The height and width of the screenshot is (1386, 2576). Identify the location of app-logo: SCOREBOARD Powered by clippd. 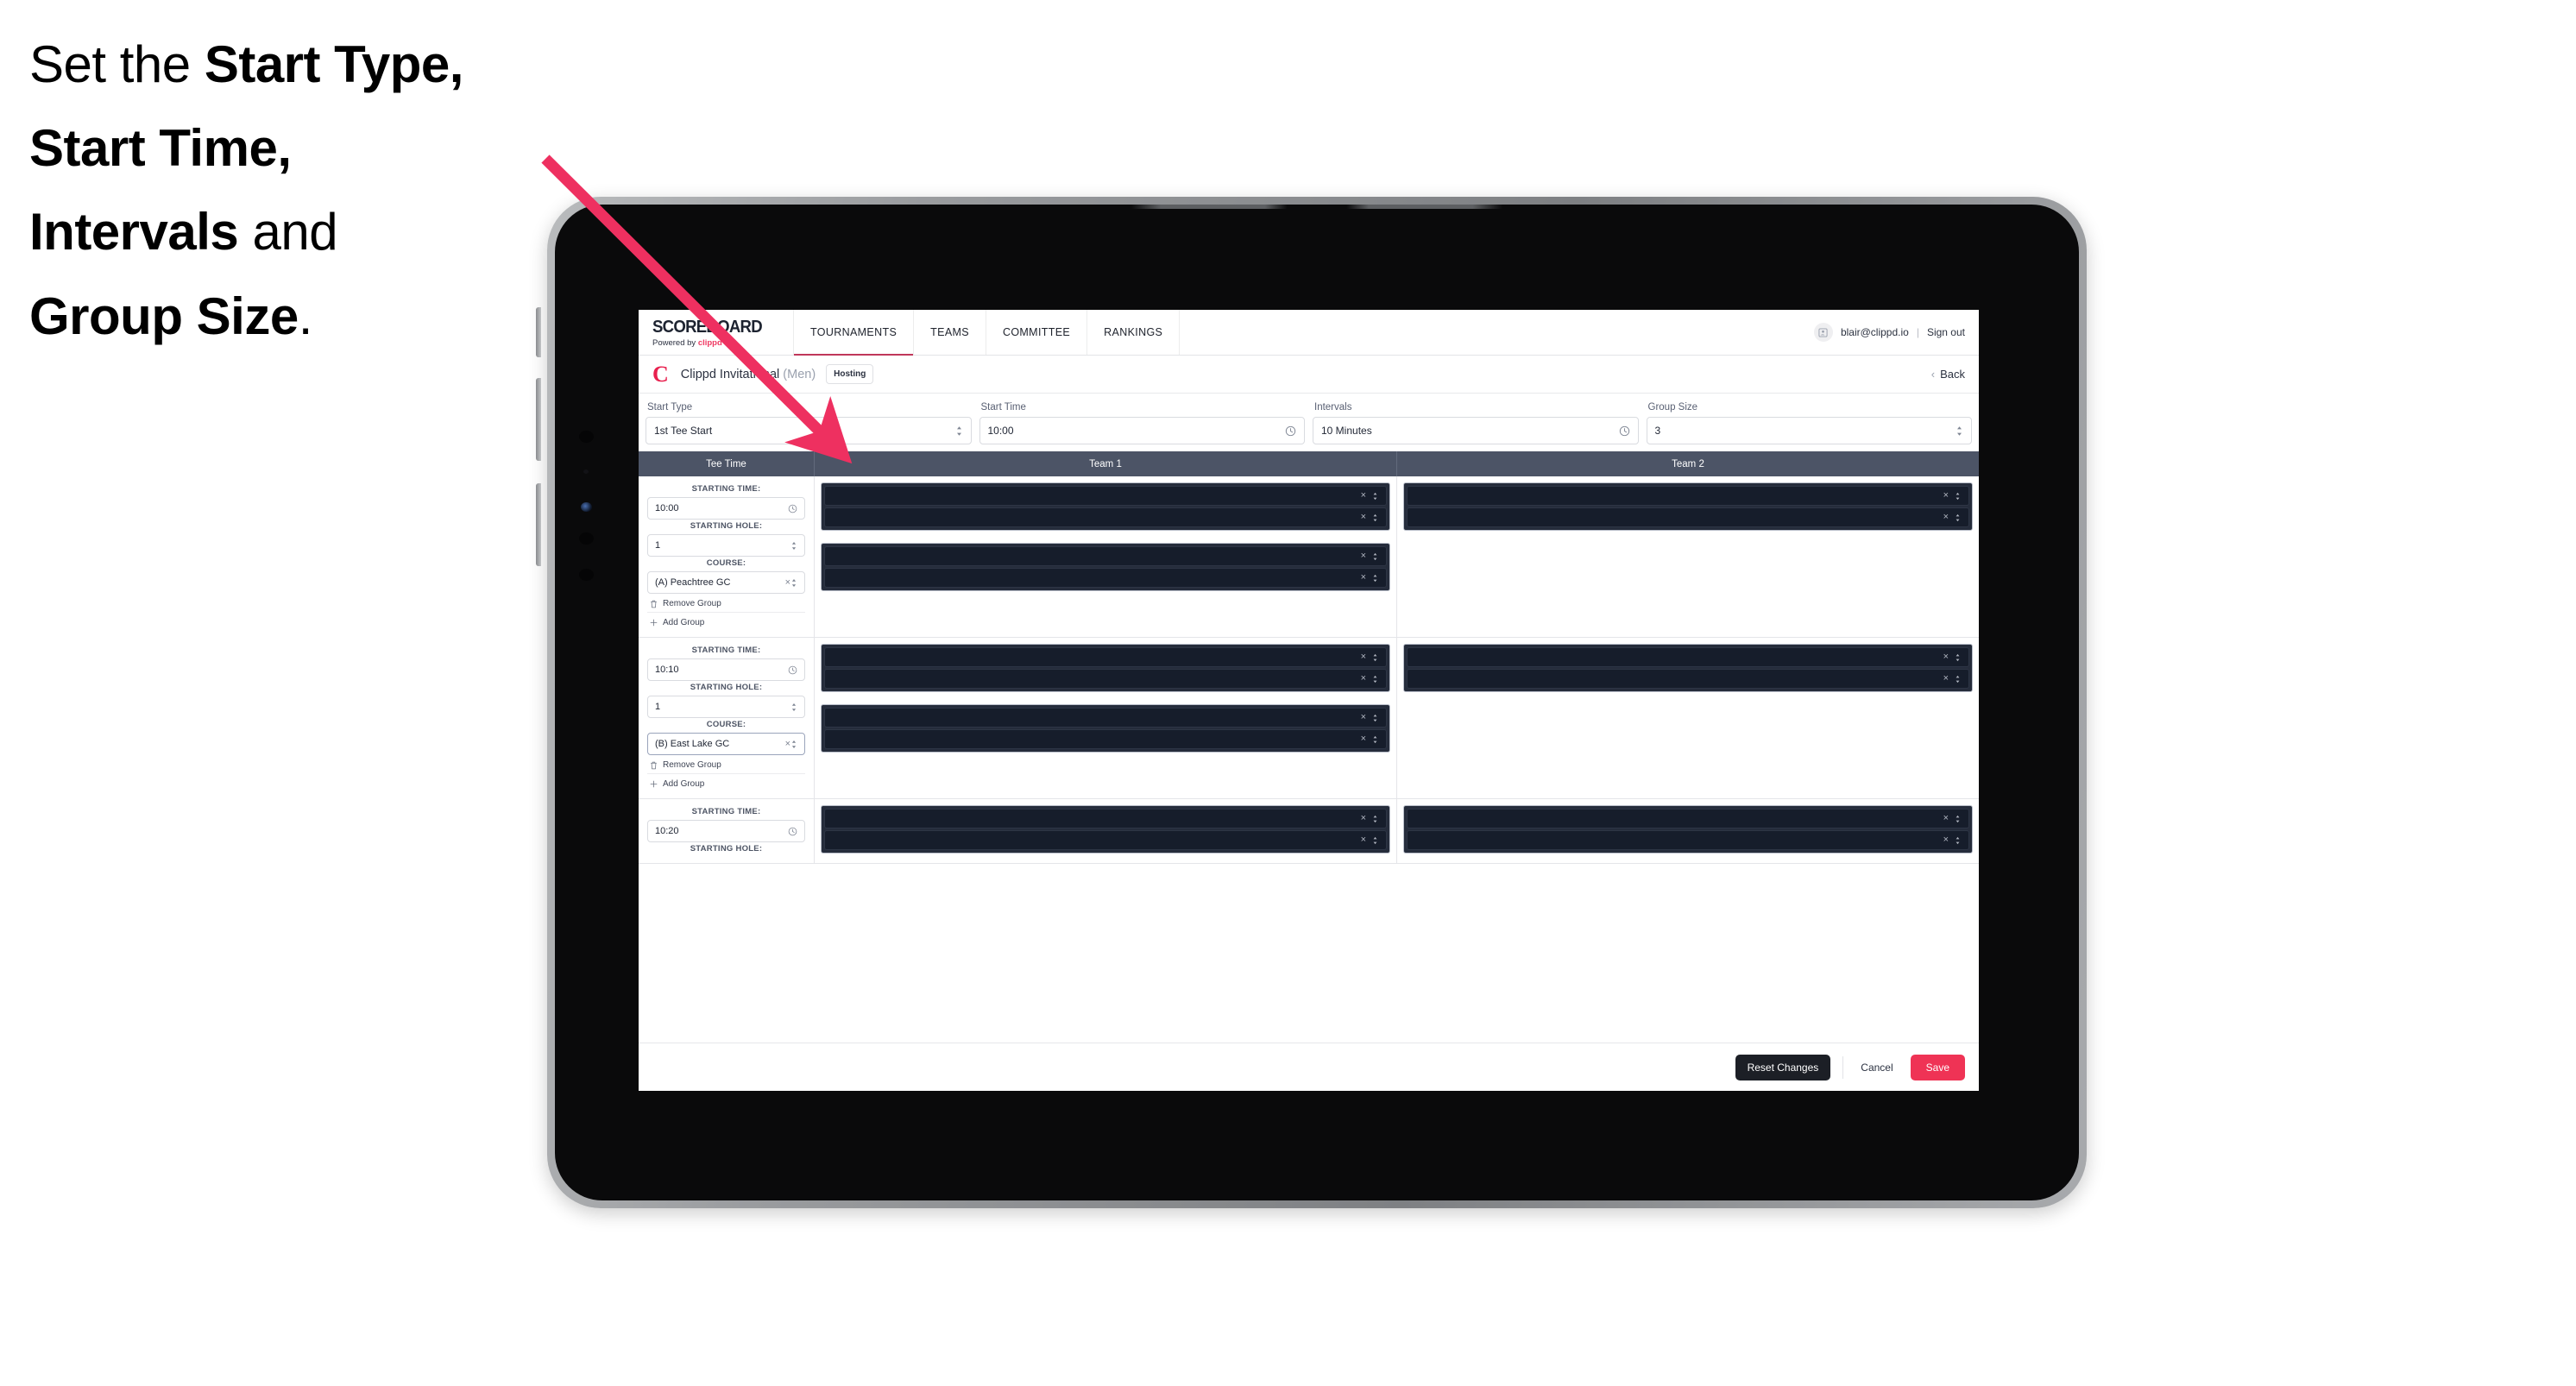
(716, 333).